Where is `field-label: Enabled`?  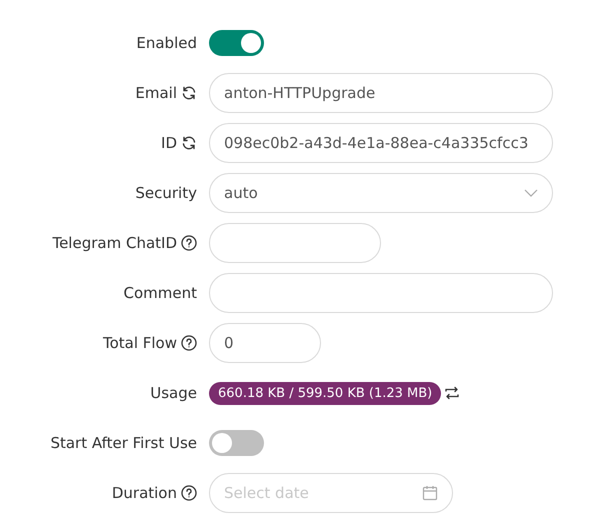
field-label: Enabled is located at coordinates (166, 43).